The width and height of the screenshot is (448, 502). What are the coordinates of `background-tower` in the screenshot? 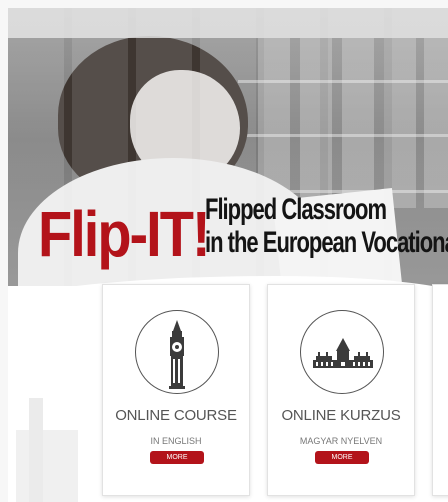 It's located at (36, 450).